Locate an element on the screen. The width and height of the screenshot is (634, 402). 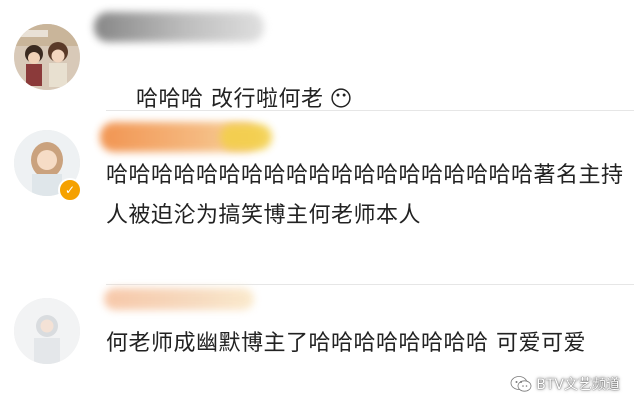
verified-badge-icon: ✓ is located at coordinates (70, 190).